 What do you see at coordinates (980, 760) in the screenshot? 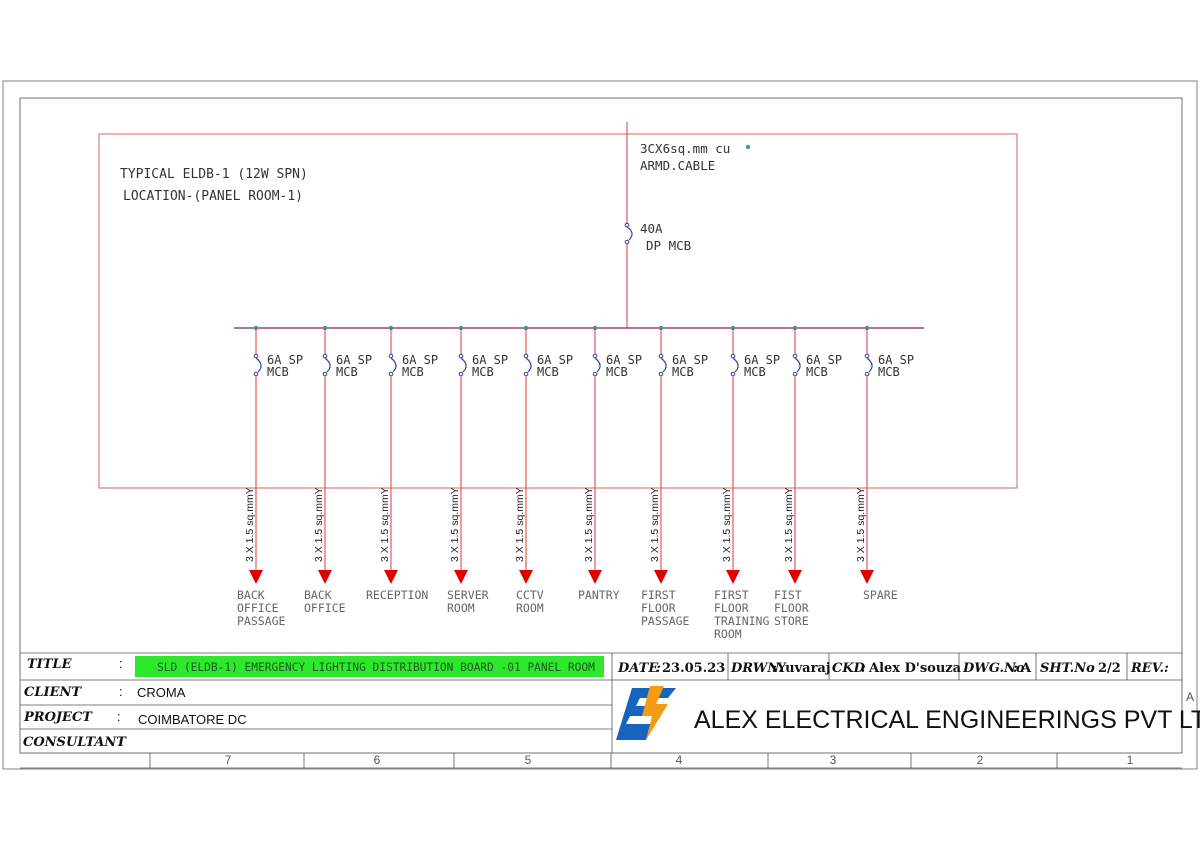
I see `grid-column-number: 2` at bounding box center [980, 760].